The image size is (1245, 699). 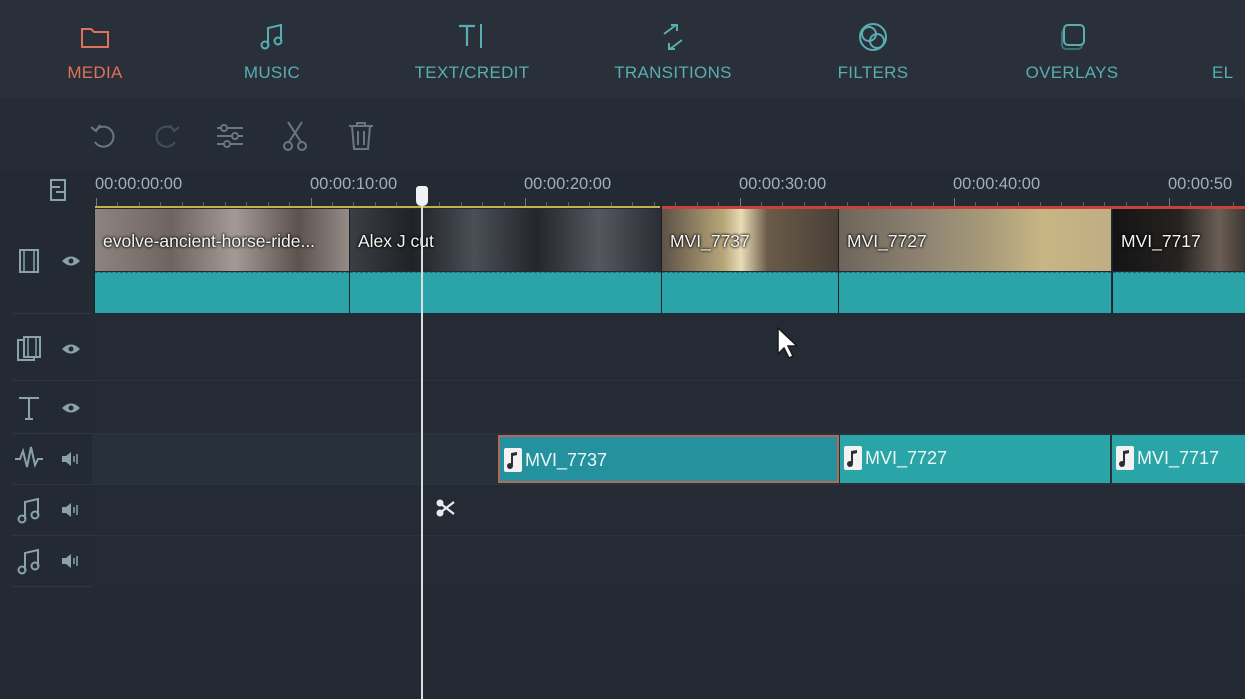 I want to click on scissors-icon, so click(x=295, y=136).